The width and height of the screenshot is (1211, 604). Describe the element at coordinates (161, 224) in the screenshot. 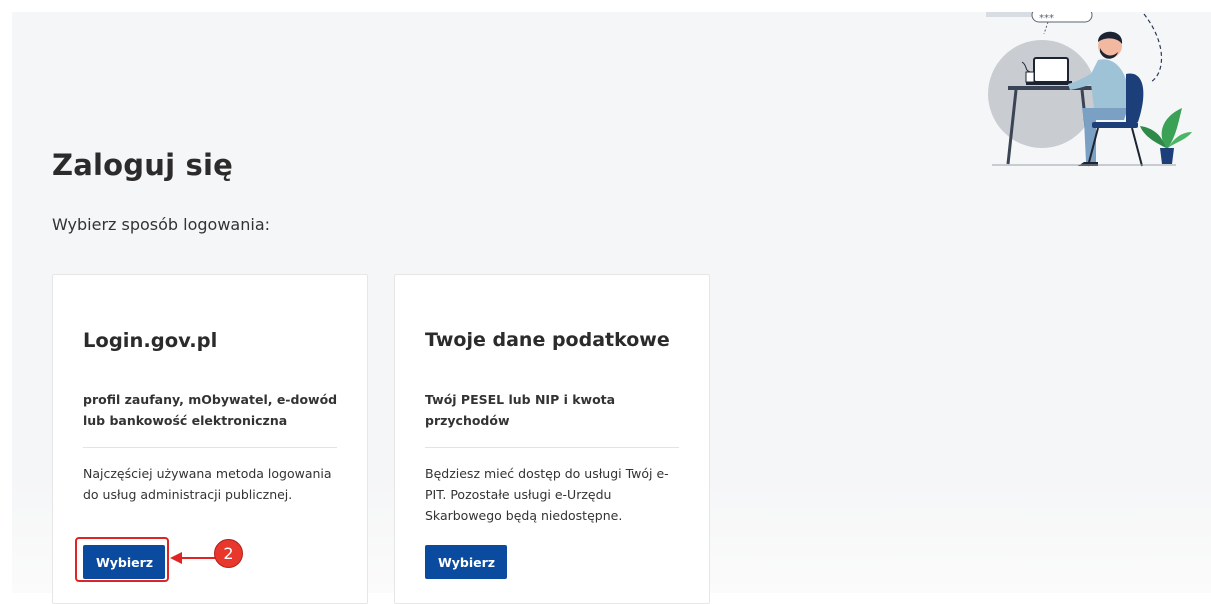

I see `login-method-prompt: Wybierz sposób logowania:` at that location.